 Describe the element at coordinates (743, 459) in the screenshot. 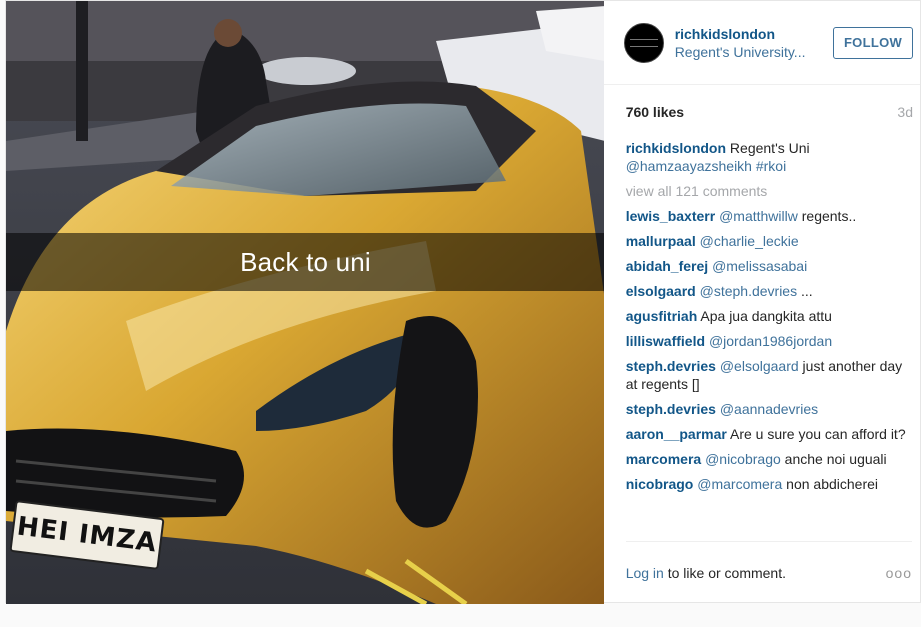

I see `comment-mention: @nicobrago` at that location.